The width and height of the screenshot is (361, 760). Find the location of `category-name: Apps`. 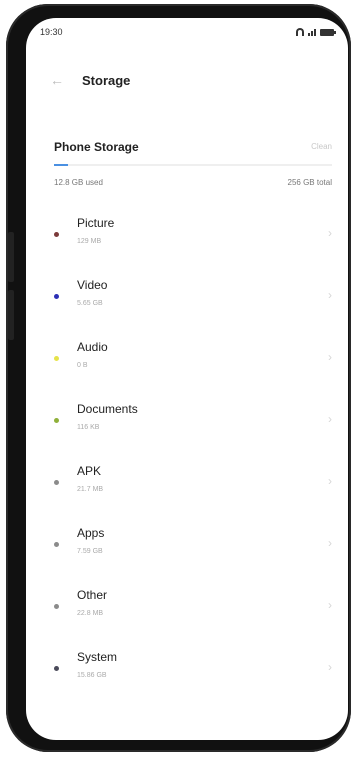

category-name: Apps is located at coordinates (91, 533).